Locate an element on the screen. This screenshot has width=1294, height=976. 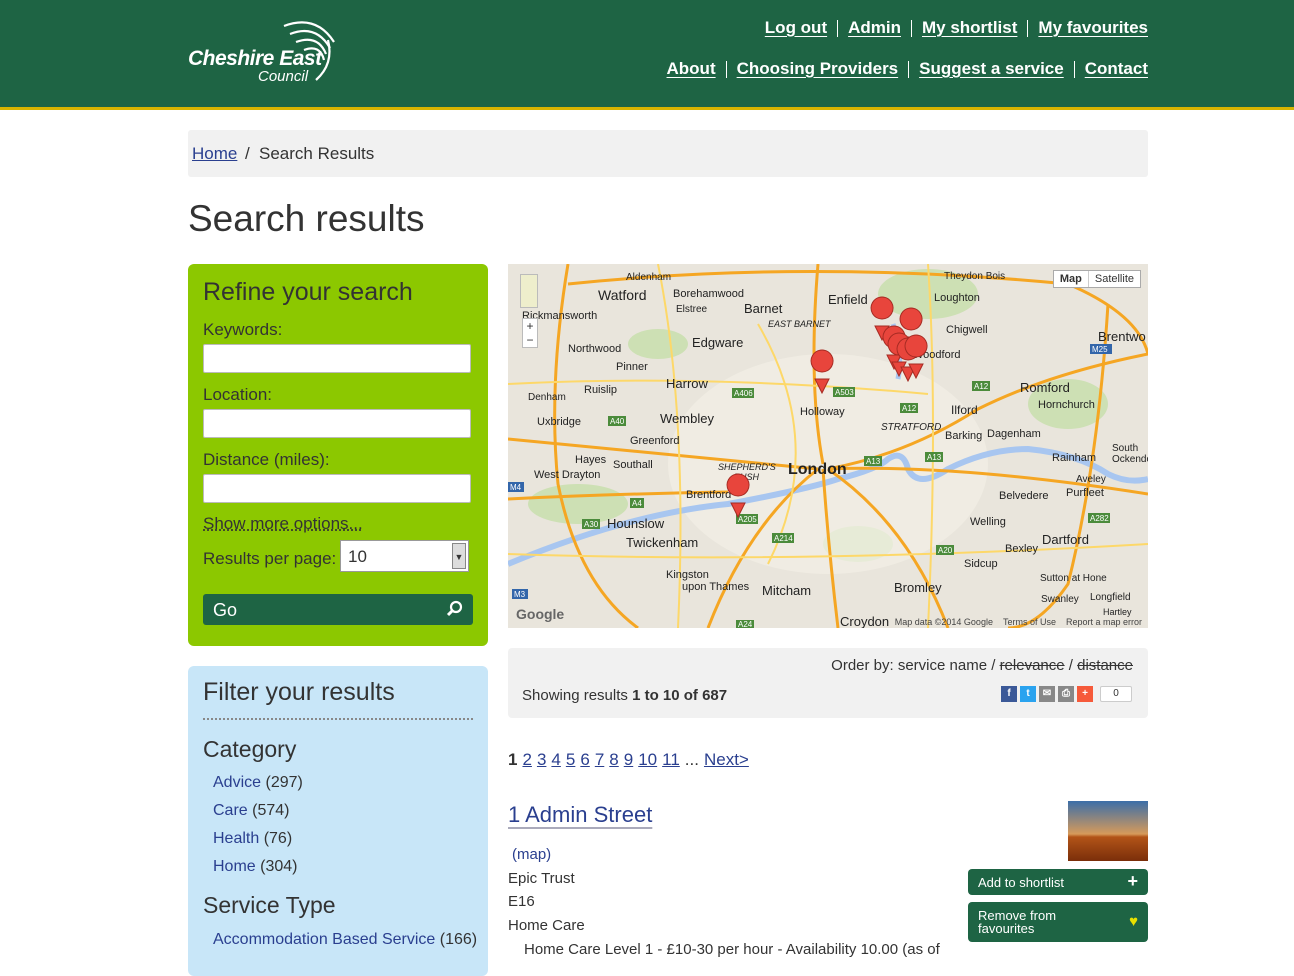
pagination-page-link: 6 is located at coordinates (584, 760).